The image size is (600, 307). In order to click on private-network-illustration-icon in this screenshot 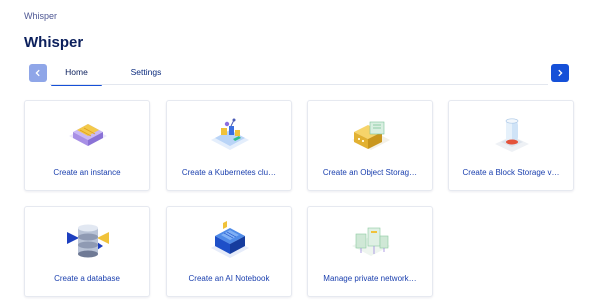, I will do `click(371, 241)`.